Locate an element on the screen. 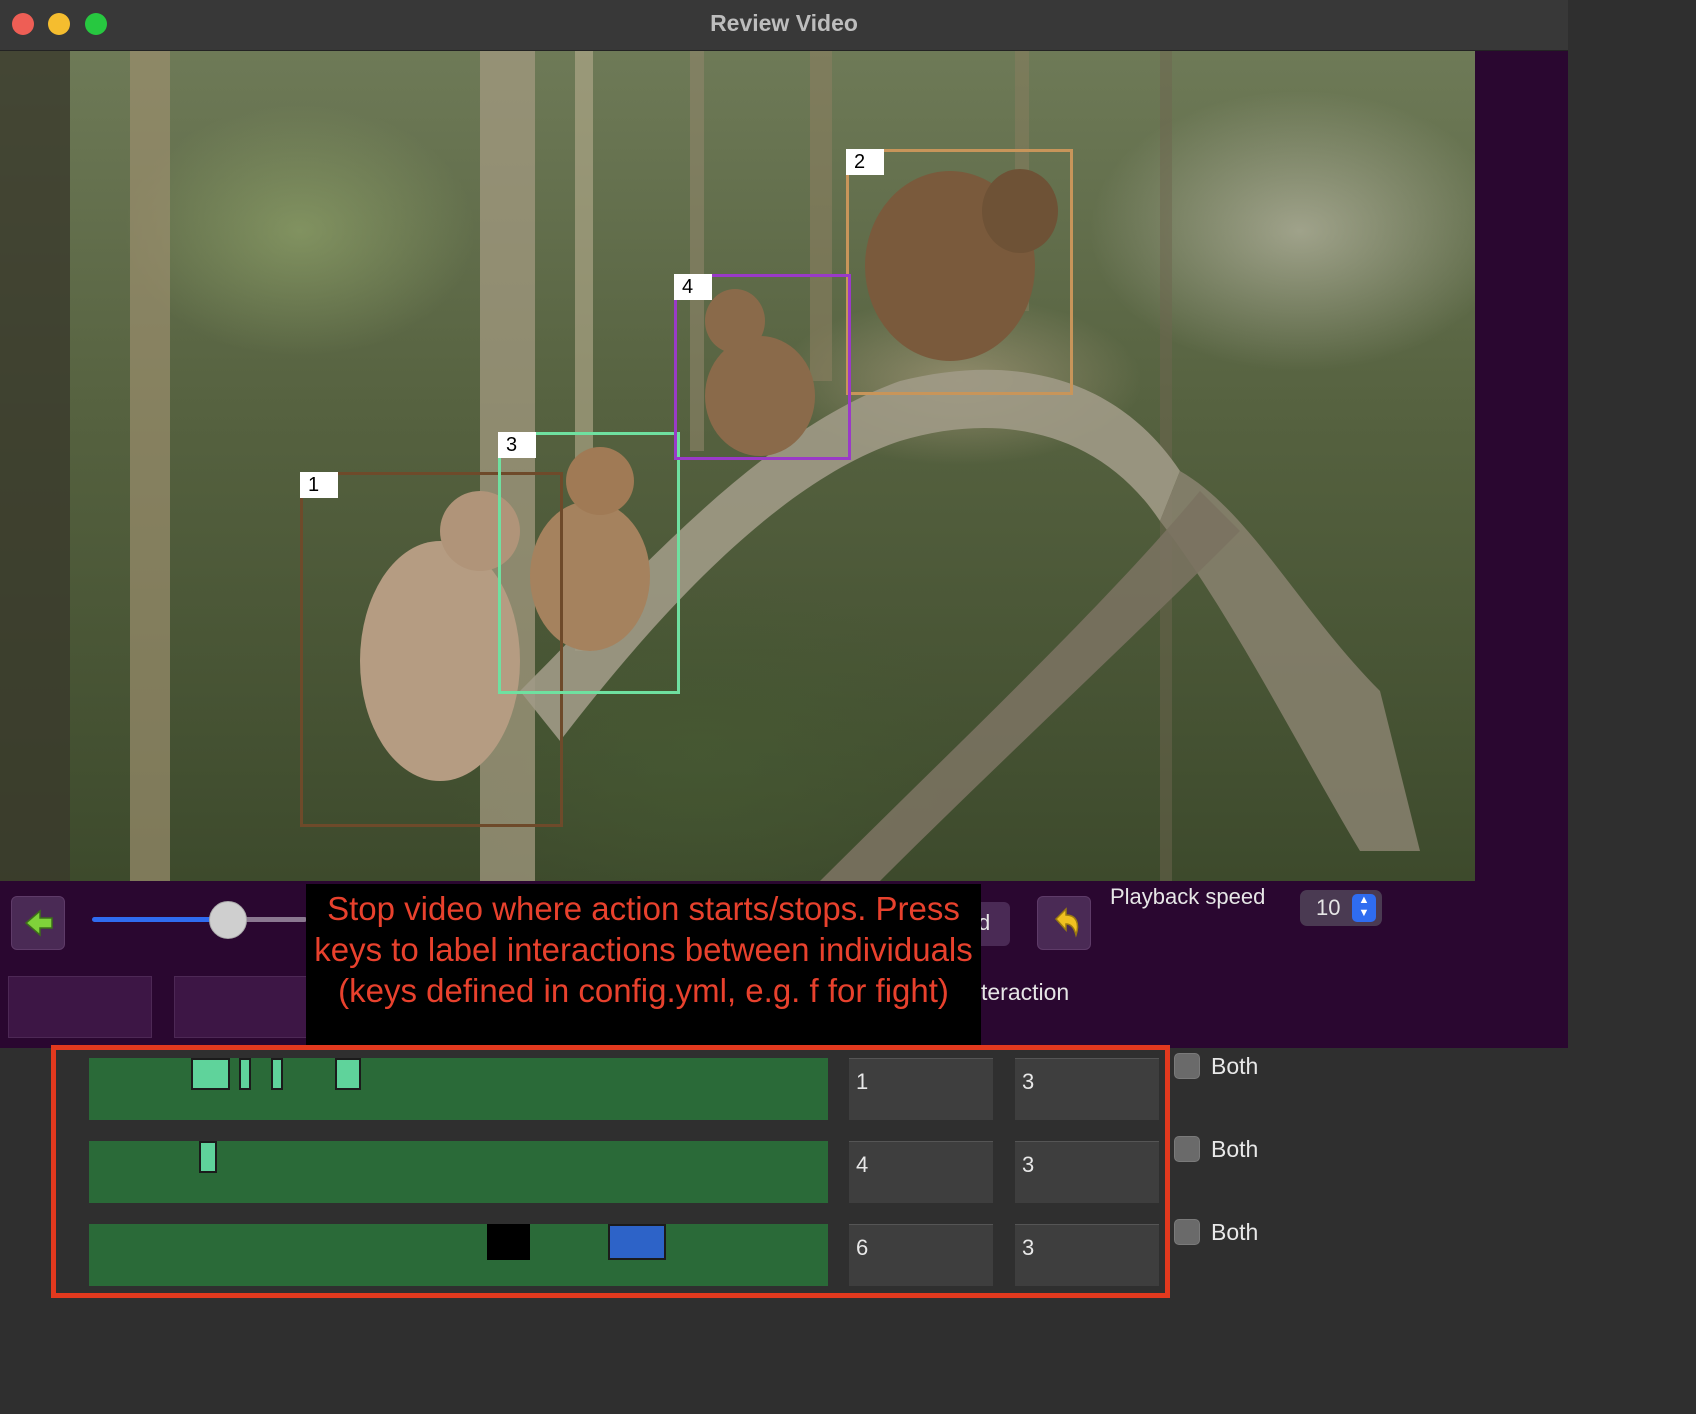  undo-arrow-icon is located at coordinates (1066, 922).